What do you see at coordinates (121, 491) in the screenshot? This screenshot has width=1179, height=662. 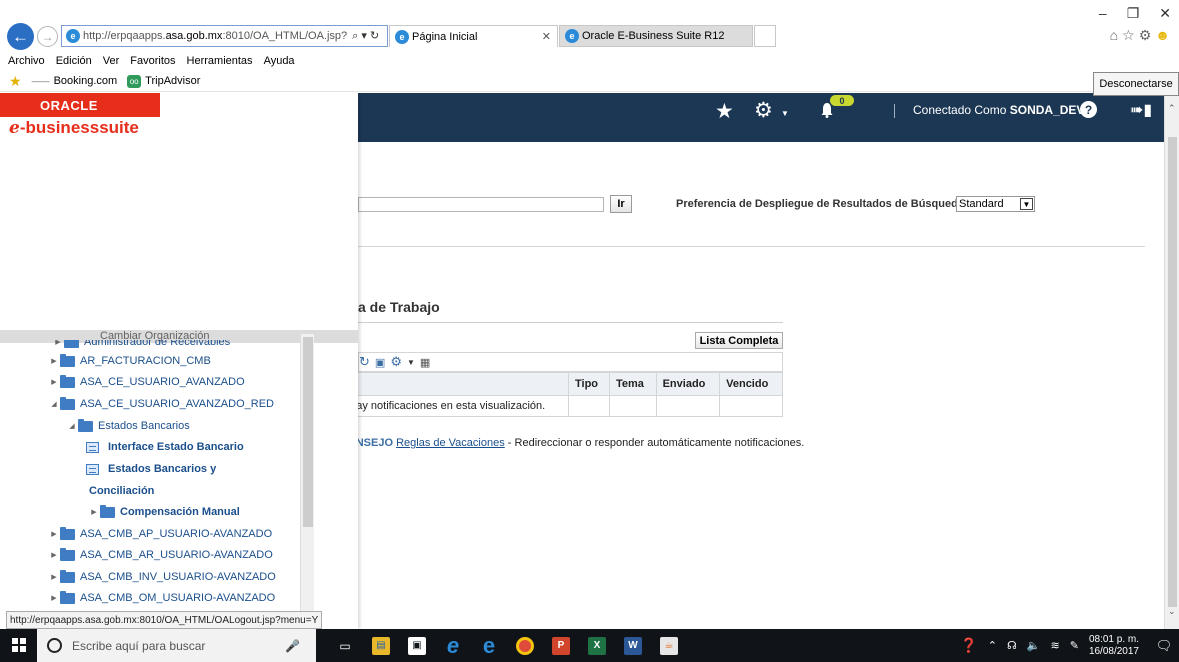 I see `tree-item-conciliacion: Conciliación` at bounding box center [121, 491].